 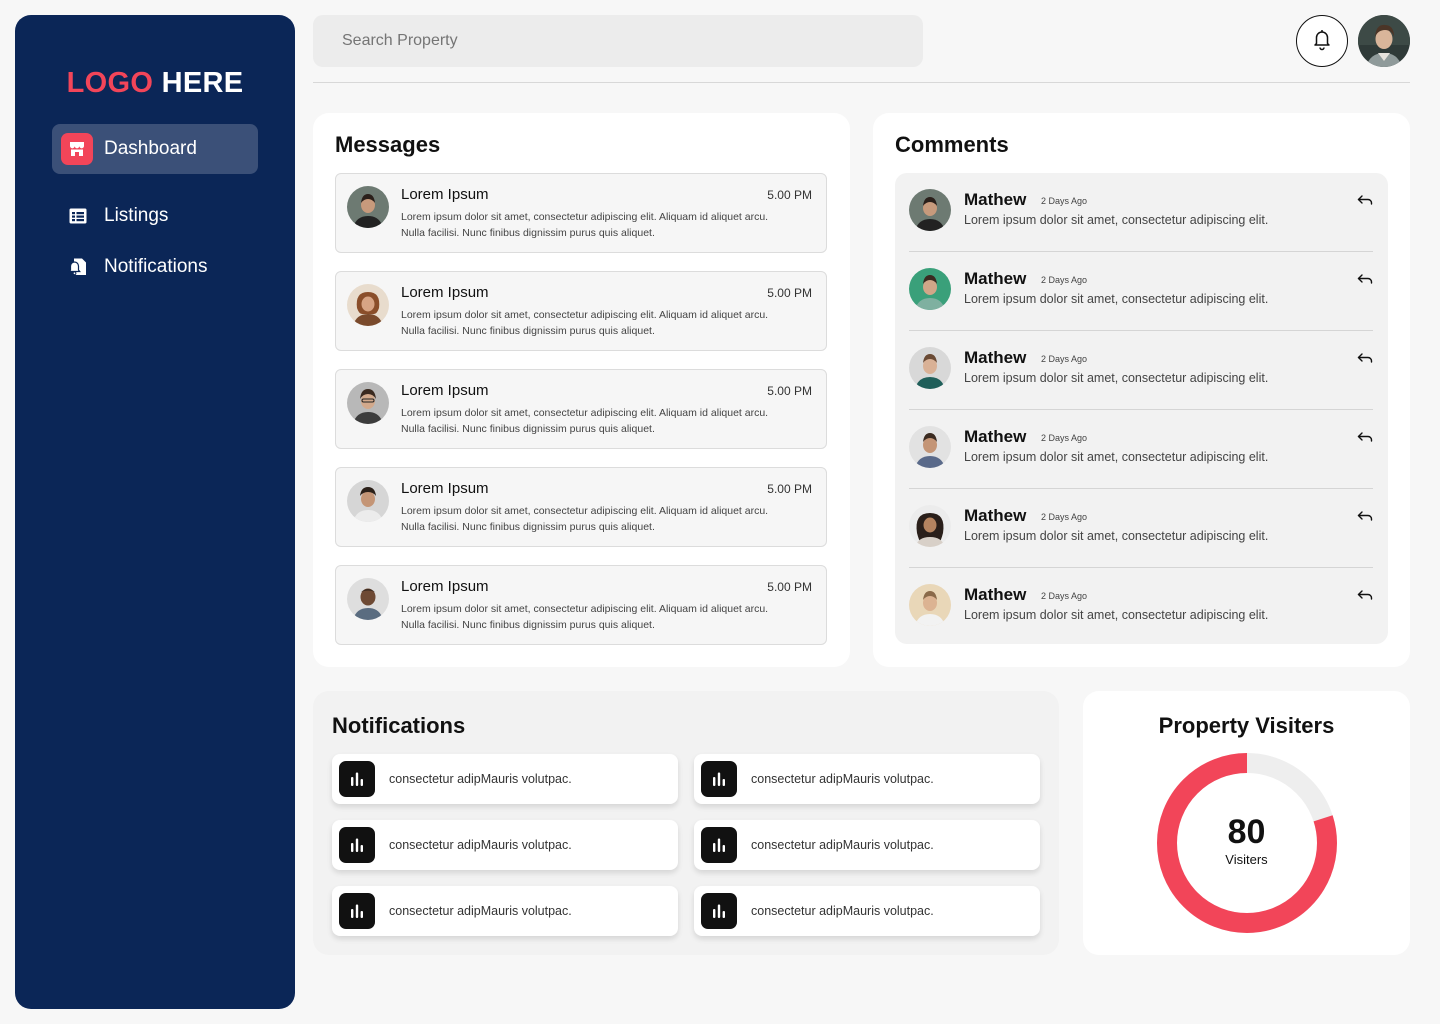 I want to click on logo: LOGO HERE, so click(x=155, y=83).